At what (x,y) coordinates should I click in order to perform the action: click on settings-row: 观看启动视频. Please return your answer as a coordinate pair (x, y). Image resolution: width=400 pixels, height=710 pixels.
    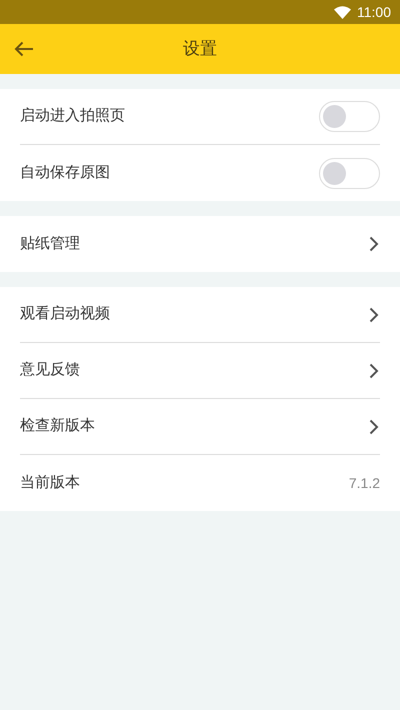
    Looking at the image, I should click on (200, 315).